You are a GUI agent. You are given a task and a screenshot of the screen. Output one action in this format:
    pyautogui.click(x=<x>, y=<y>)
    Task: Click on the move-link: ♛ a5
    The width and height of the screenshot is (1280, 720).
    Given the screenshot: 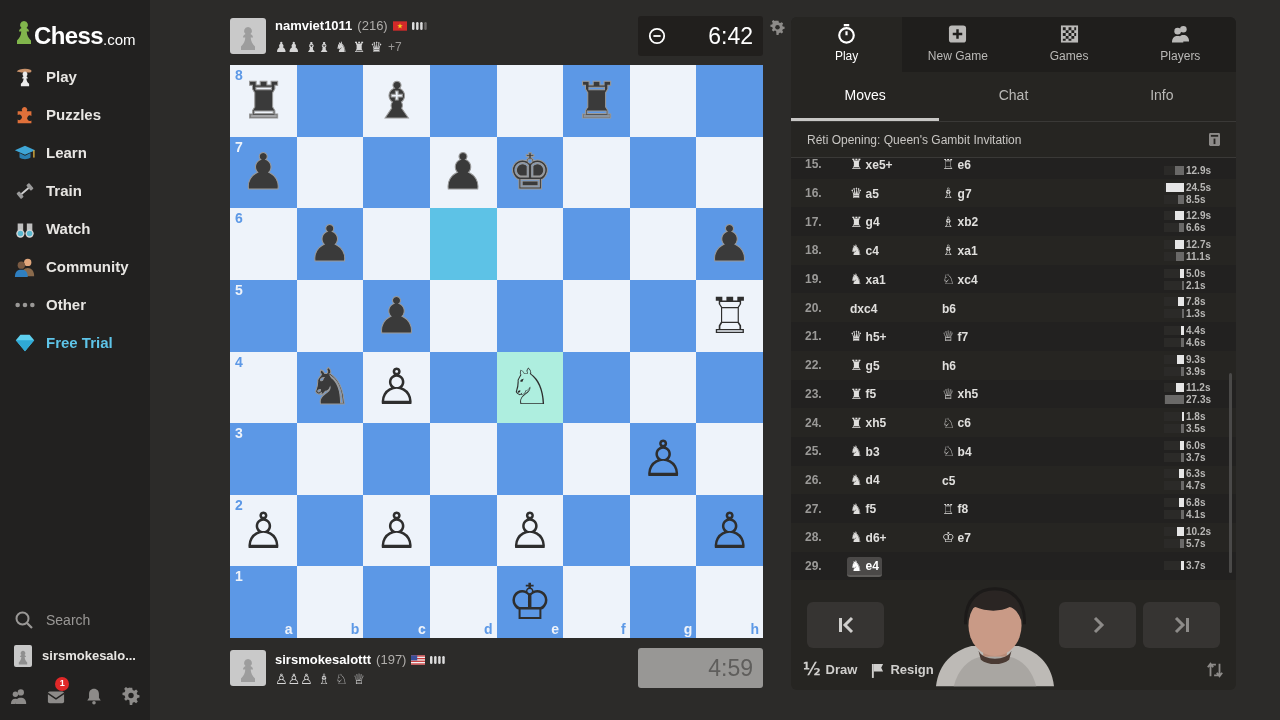 What is the action you would take?
    pyautogui.click(x=864, y=193)
    